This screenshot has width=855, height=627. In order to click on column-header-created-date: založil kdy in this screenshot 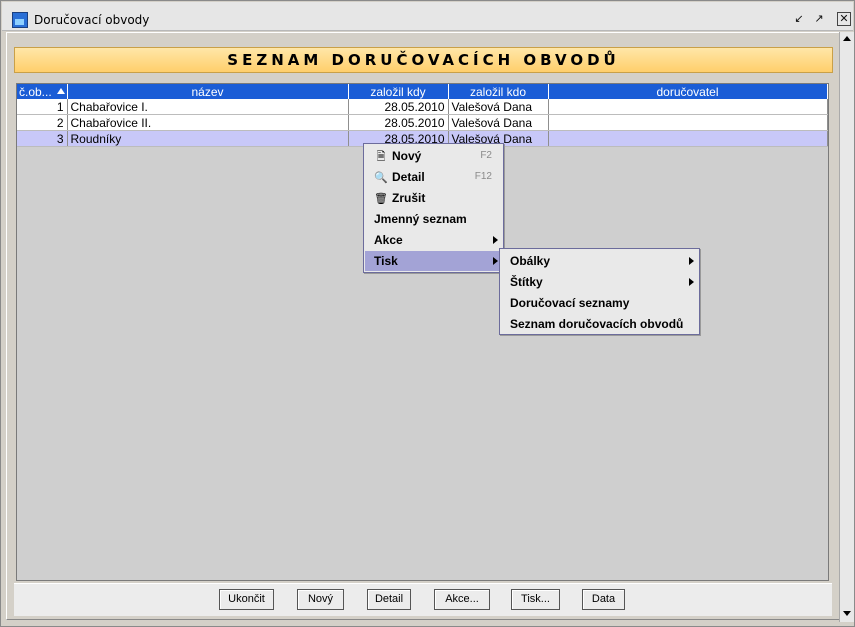, I will do `click(398, 91)`.